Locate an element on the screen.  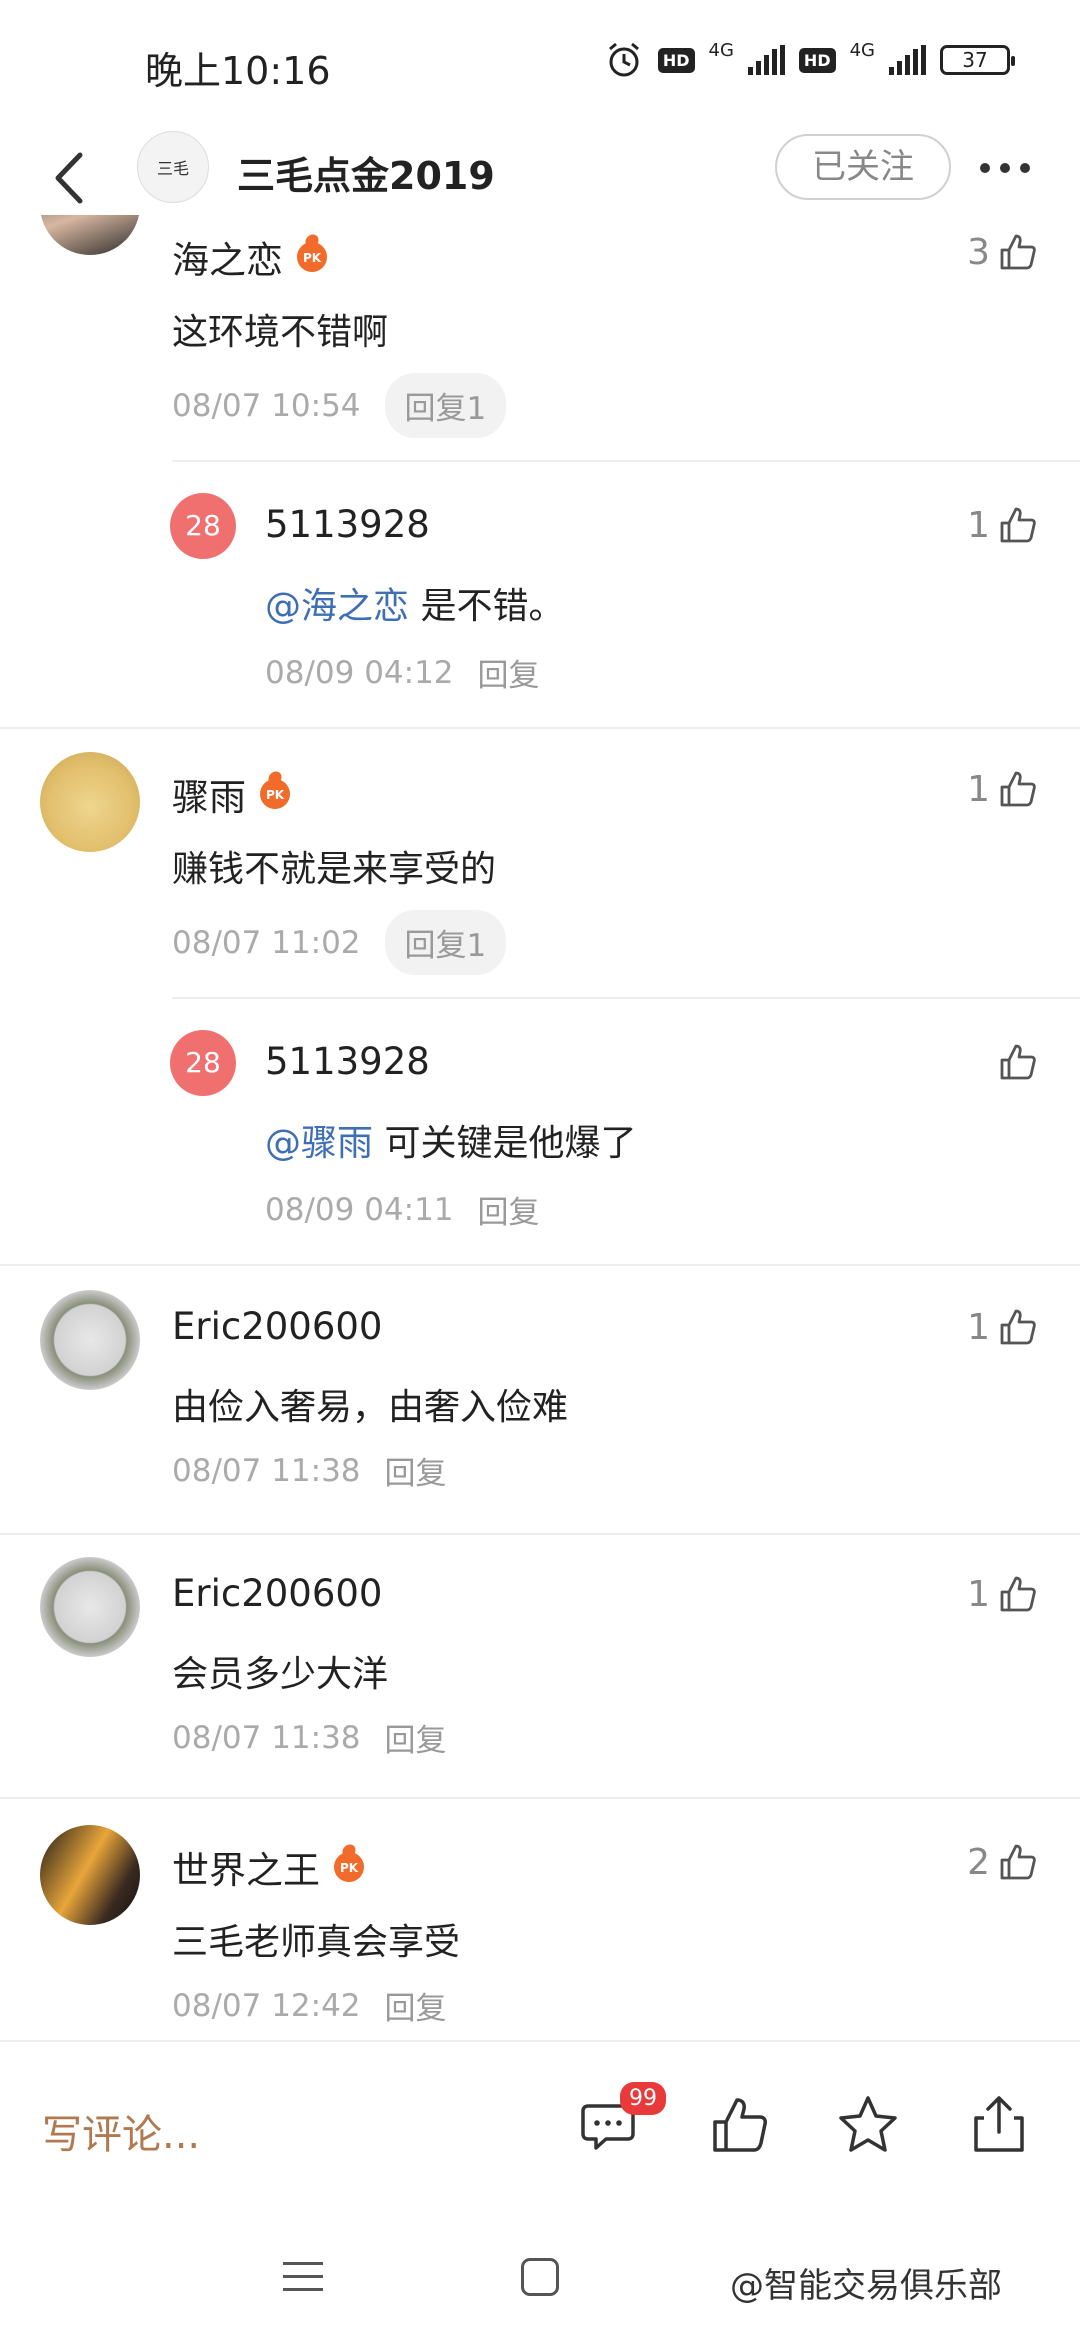
like-button: 3 is located at coordinates (1003, 252).